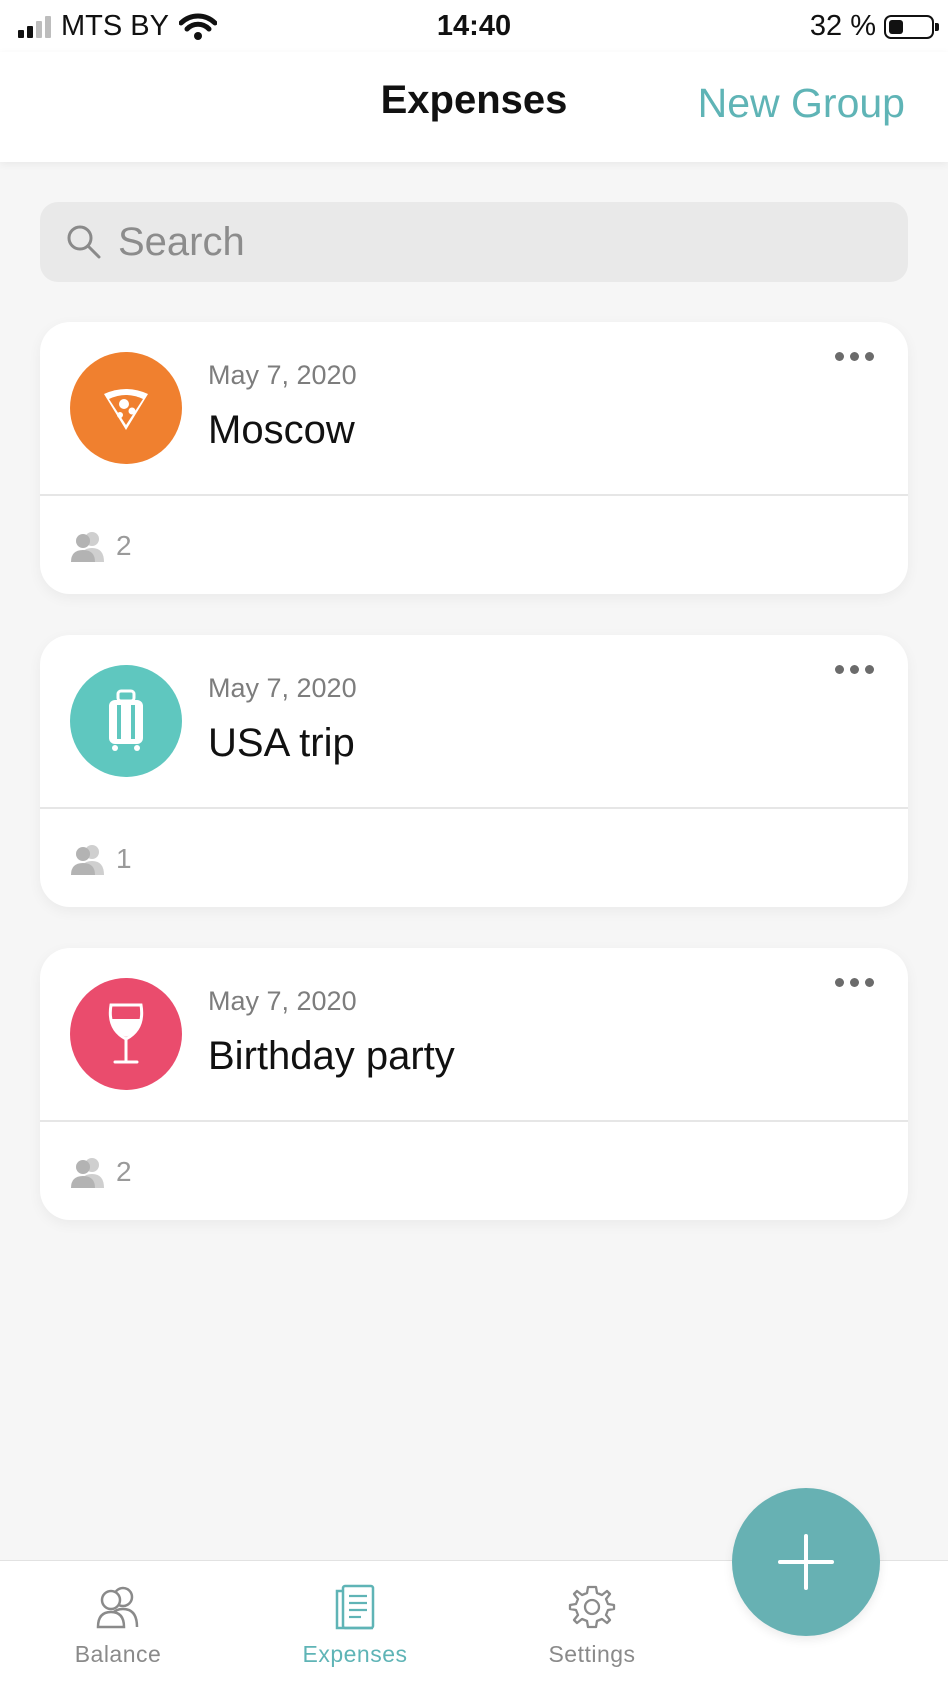  I want to click on tab-label: Expenses, so click(355, 1654).